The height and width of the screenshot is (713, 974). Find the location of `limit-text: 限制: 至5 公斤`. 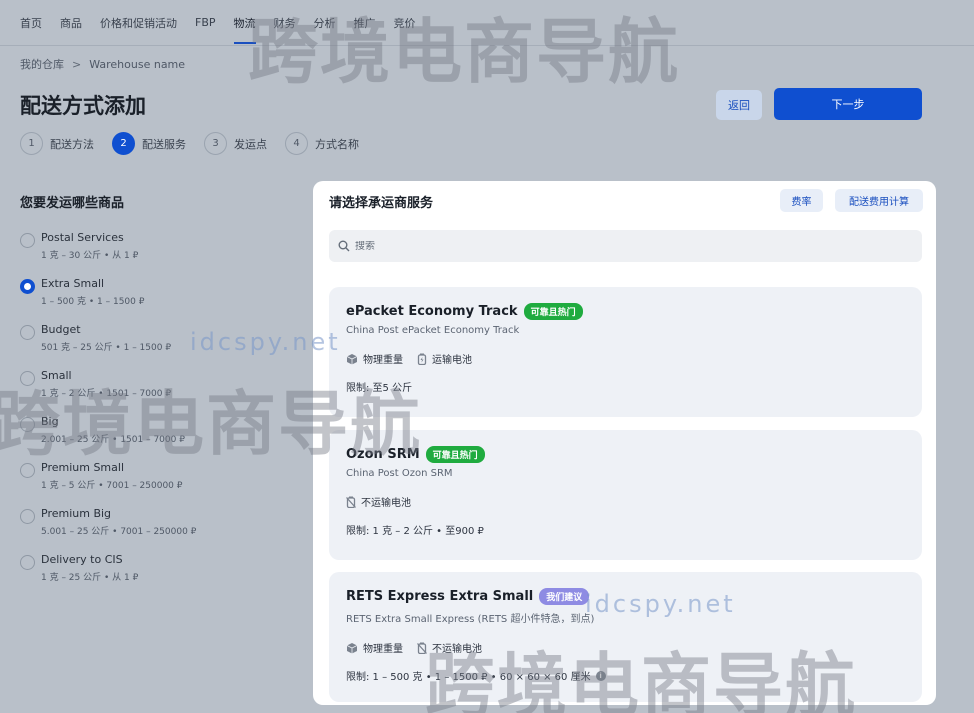

limit-text: 限制: 至5 公斤 is located at coordinates (379, 388).